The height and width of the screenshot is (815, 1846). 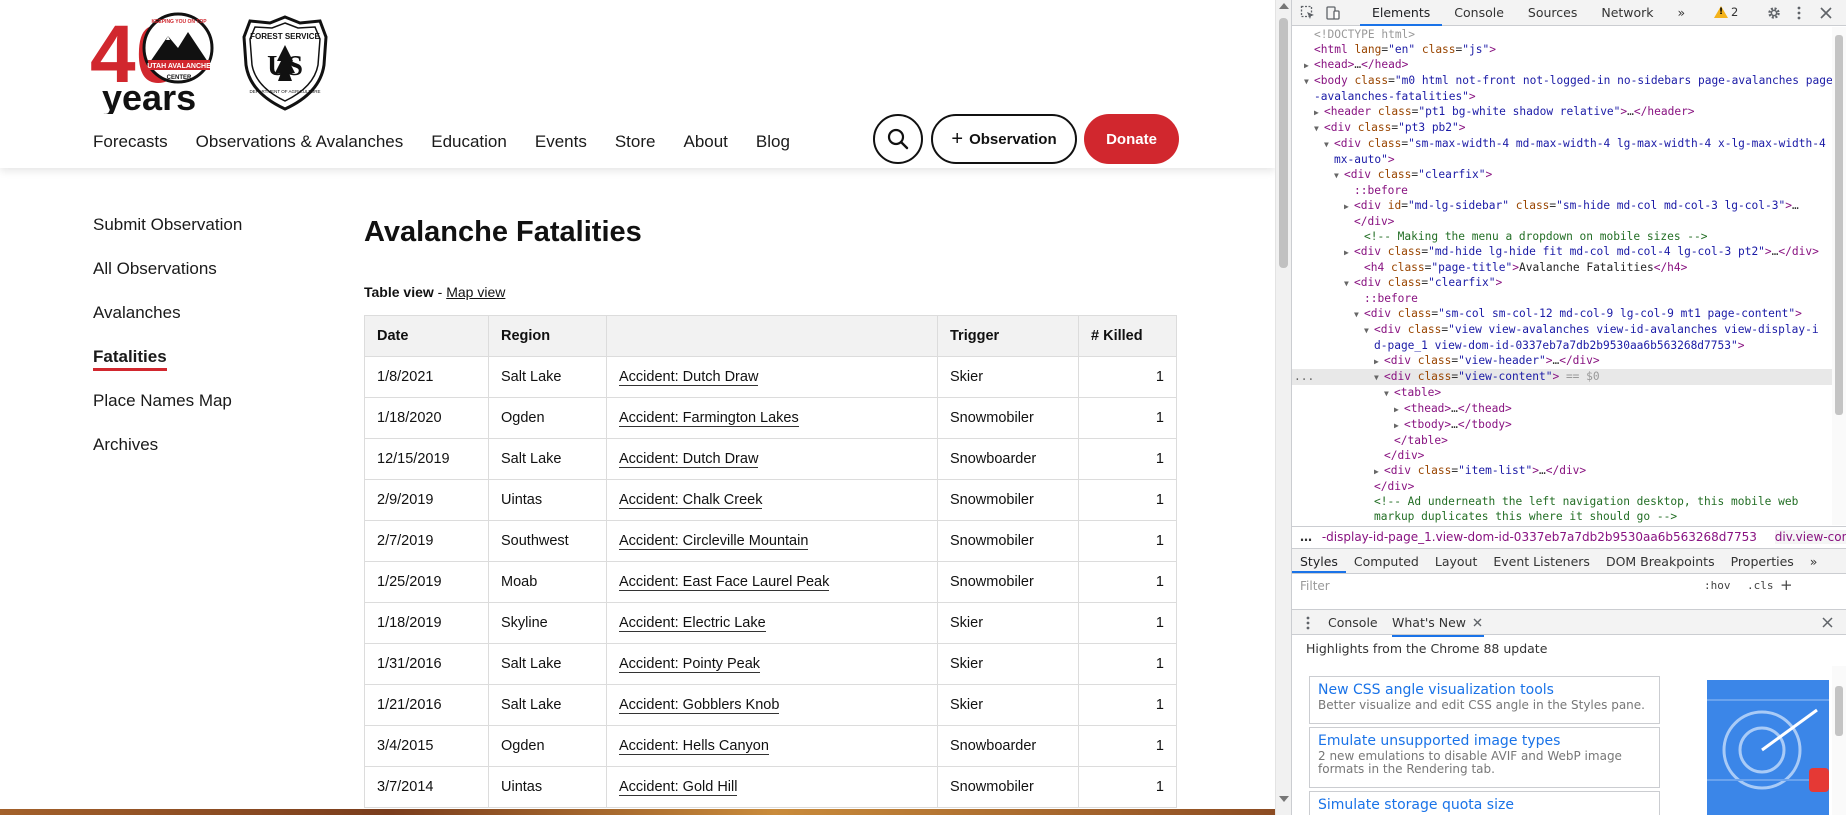 I want to click on dom-node: ▶ <tbody>…</tbody>, so click(x=1562, y=425).